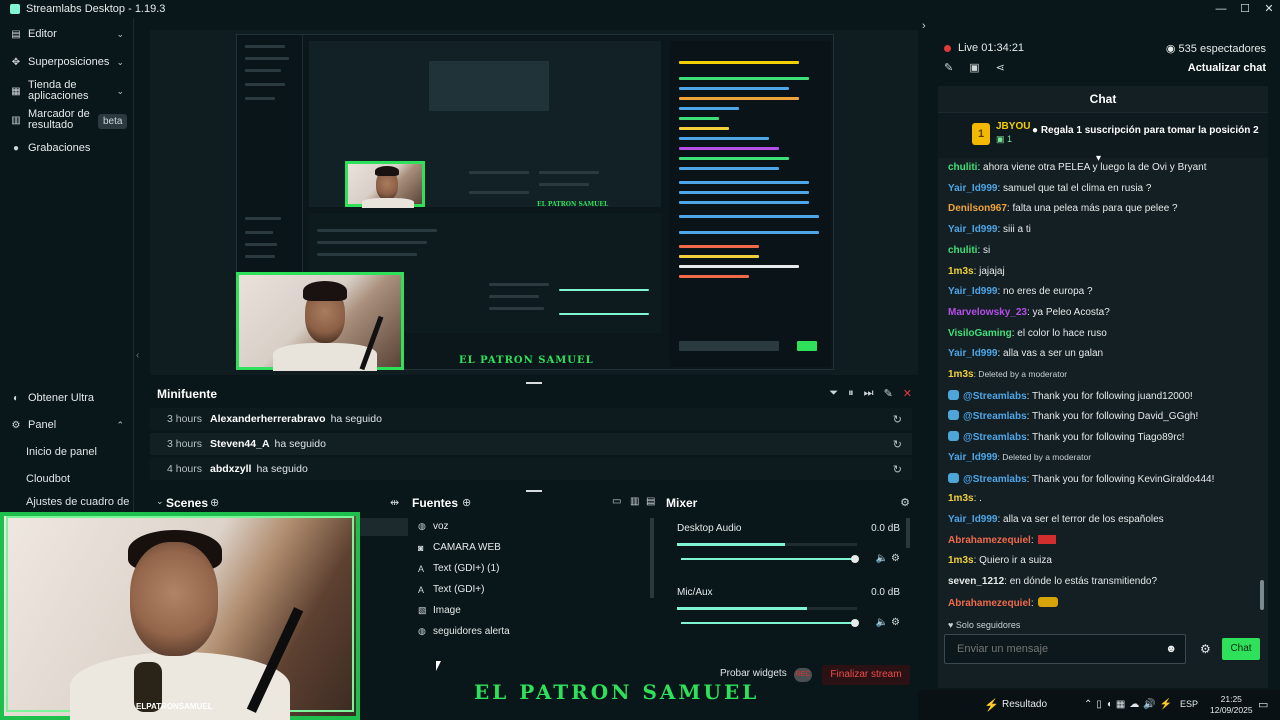 The height and width of the screenshot is (720, 1280). Describe the element at coordinates (869, 393) in the screenshot. I see `skip-icon: ⏭` at that location.